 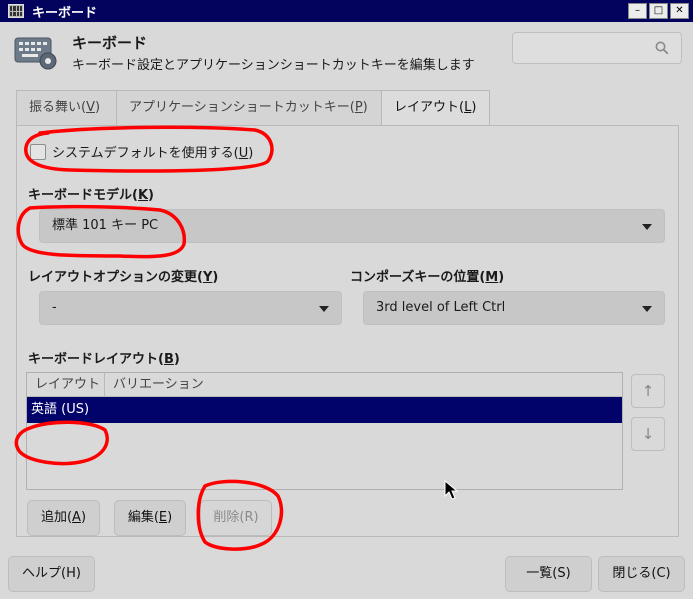 I want to click on window-title: キーボード, so click(x=65, y=13).